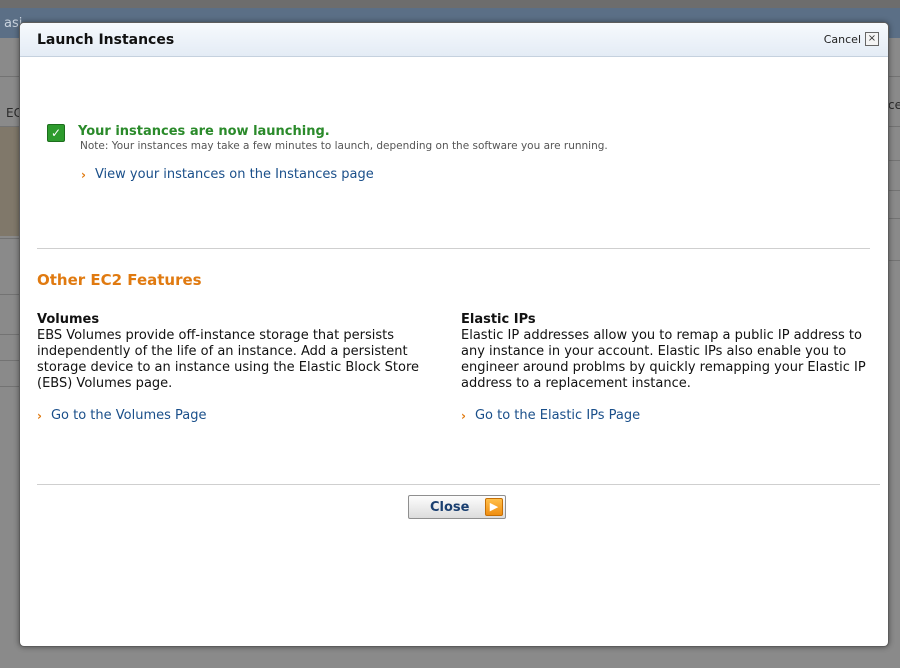 This screenshot has width=900, height=668. What do you see at coordinates (106, 40) in the screenshot?
I see `dialog-title: Launch Instances` at bounding box center [106, 40].